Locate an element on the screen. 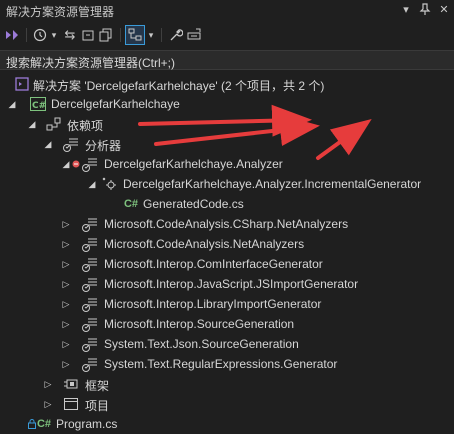 The width and height of the screenshot is (454, 434). pin-icon is located at coordinates (425, 9).